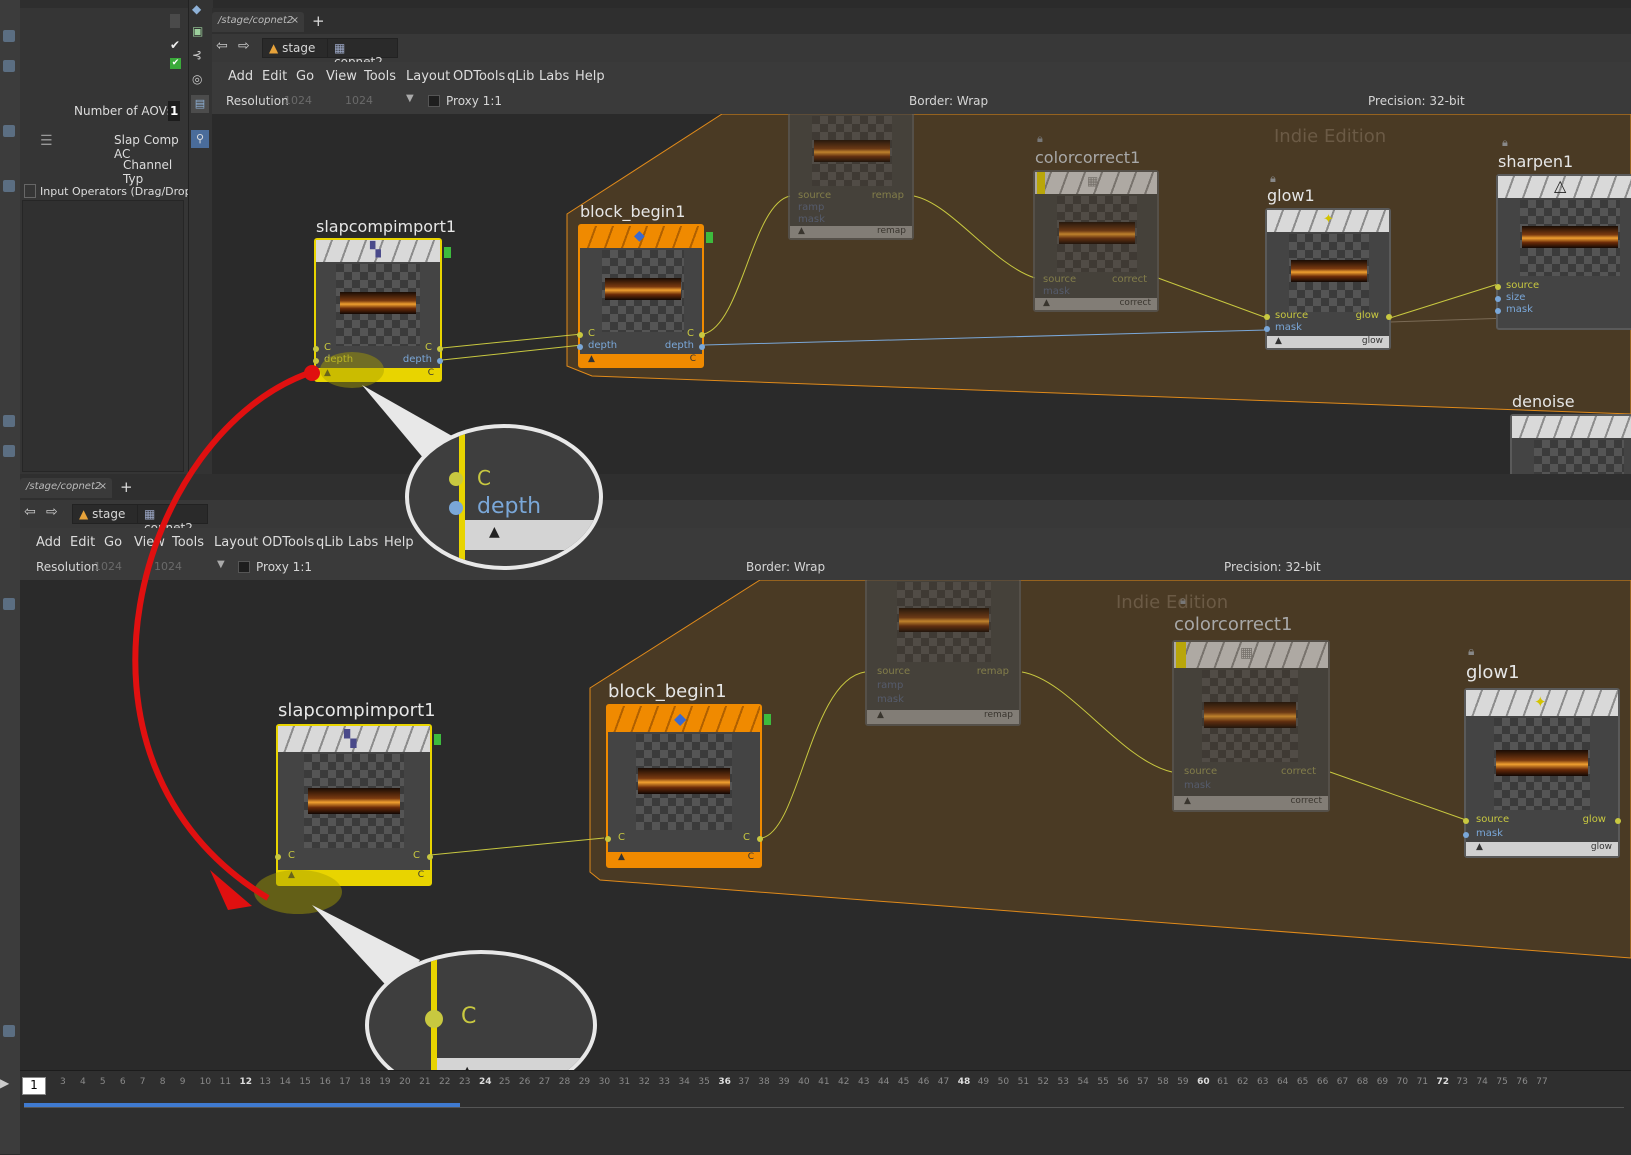 Image resolution: width=1631 pixels, height=1155 pixels. I want to click on picker-icon: ⊰, so click(197, 55).